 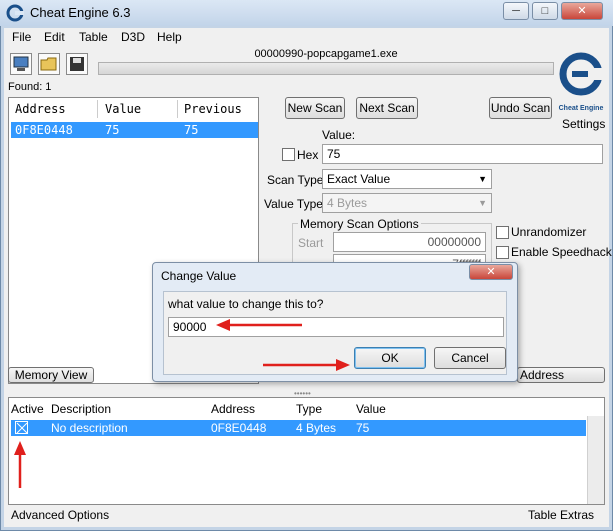 I want to click on menu-bar: File Edit Table D3D Help, so click(x=306, y=37).